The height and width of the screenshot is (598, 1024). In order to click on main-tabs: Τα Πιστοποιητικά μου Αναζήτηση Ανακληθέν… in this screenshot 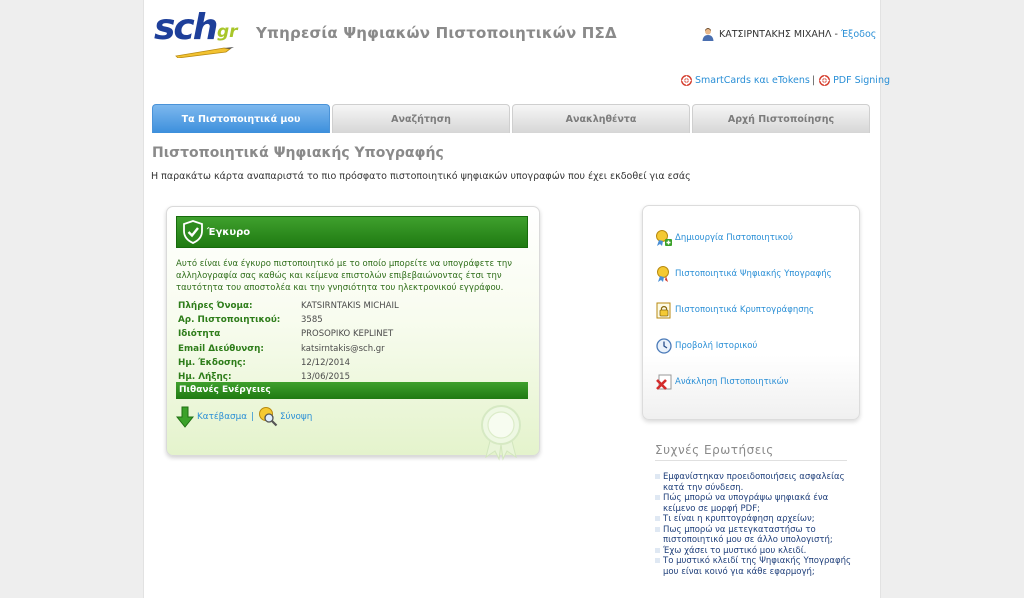, I will do `click(511, 118)`.